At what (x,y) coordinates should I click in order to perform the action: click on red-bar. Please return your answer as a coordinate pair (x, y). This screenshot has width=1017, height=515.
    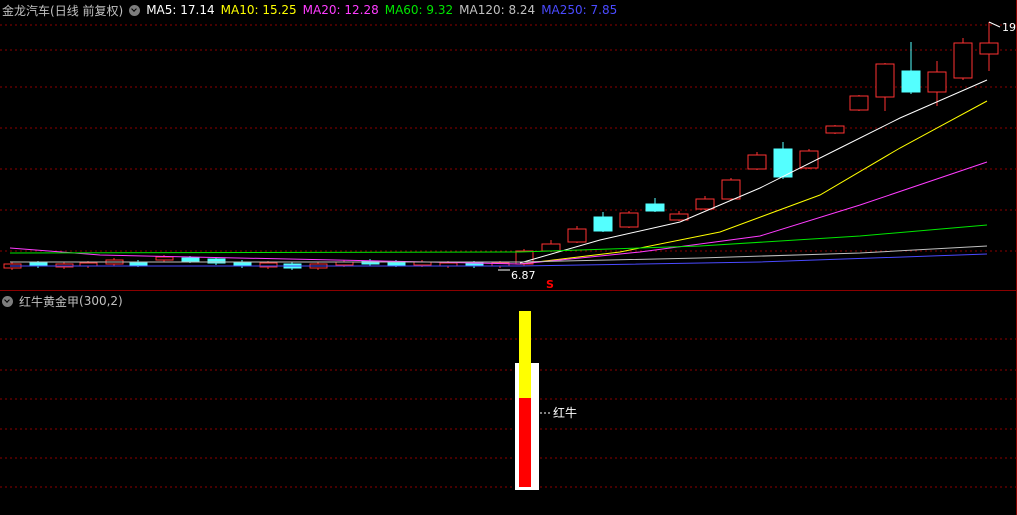
    Looking at the image, I should click on (525, 442).